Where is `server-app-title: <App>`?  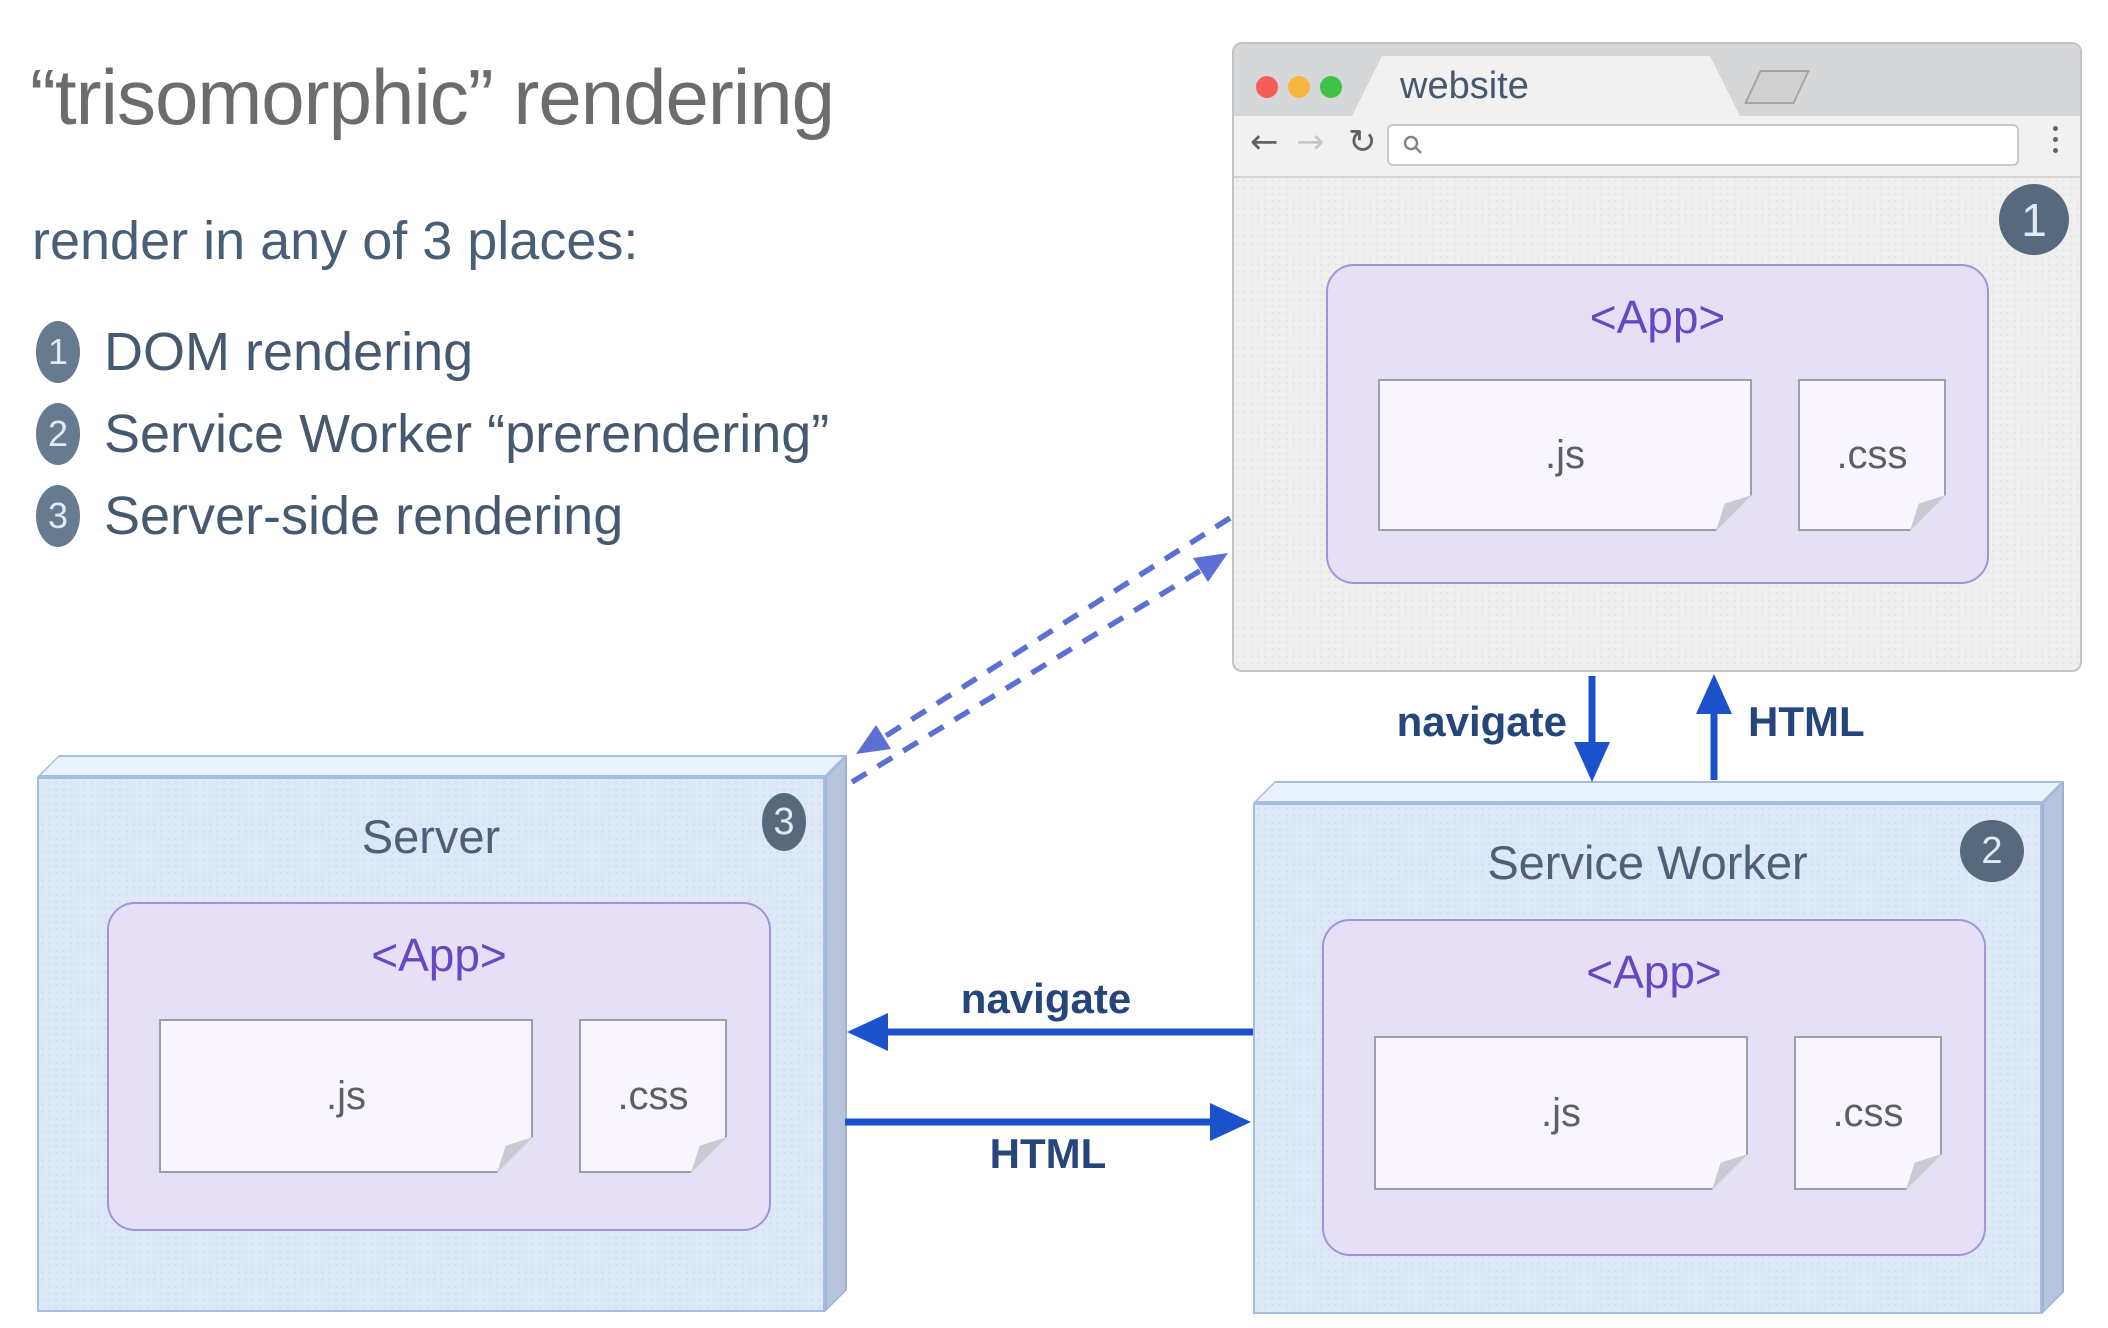 server-app-title: <App> is located at coordinates (439, 955).